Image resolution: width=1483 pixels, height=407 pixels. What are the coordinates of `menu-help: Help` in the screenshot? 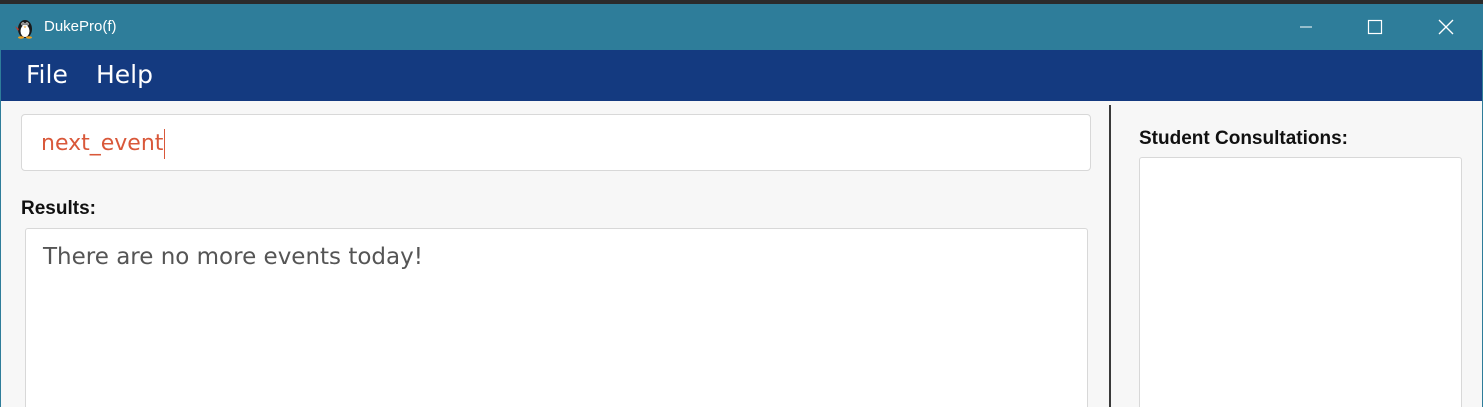 It's located at (124, 75).